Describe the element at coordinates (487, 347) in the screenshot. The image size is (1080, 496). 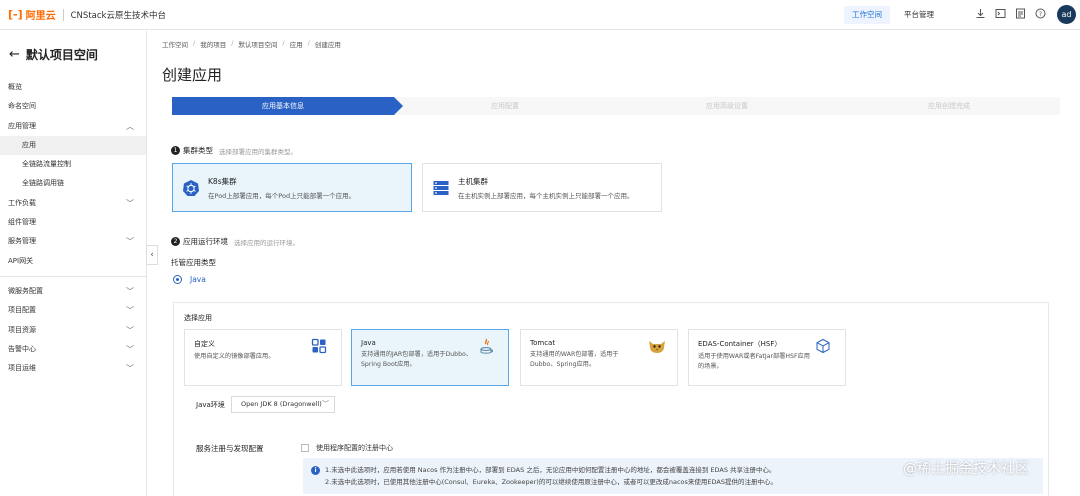
I see `java-logo-icon` at that location.